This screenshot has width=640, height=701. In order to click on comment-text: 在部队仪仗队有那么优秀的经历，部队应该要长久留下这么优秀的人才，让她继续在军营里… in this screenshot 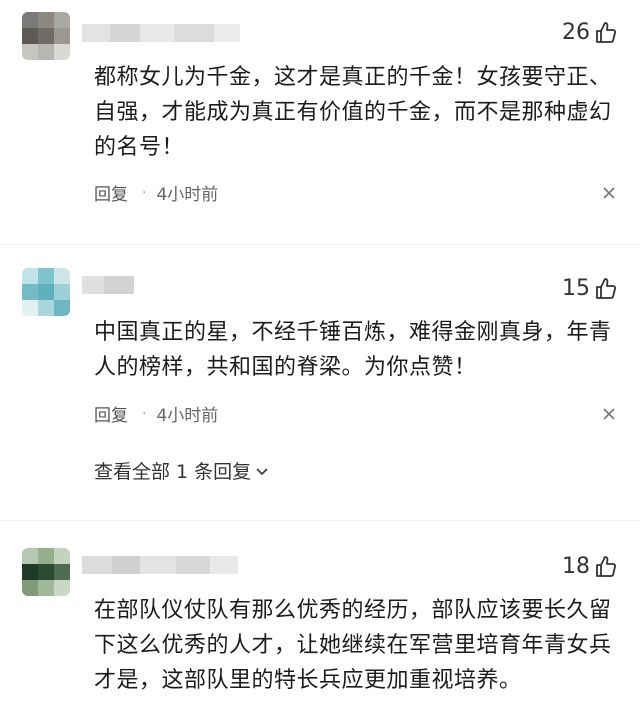, I will do `click(353, 645)`.